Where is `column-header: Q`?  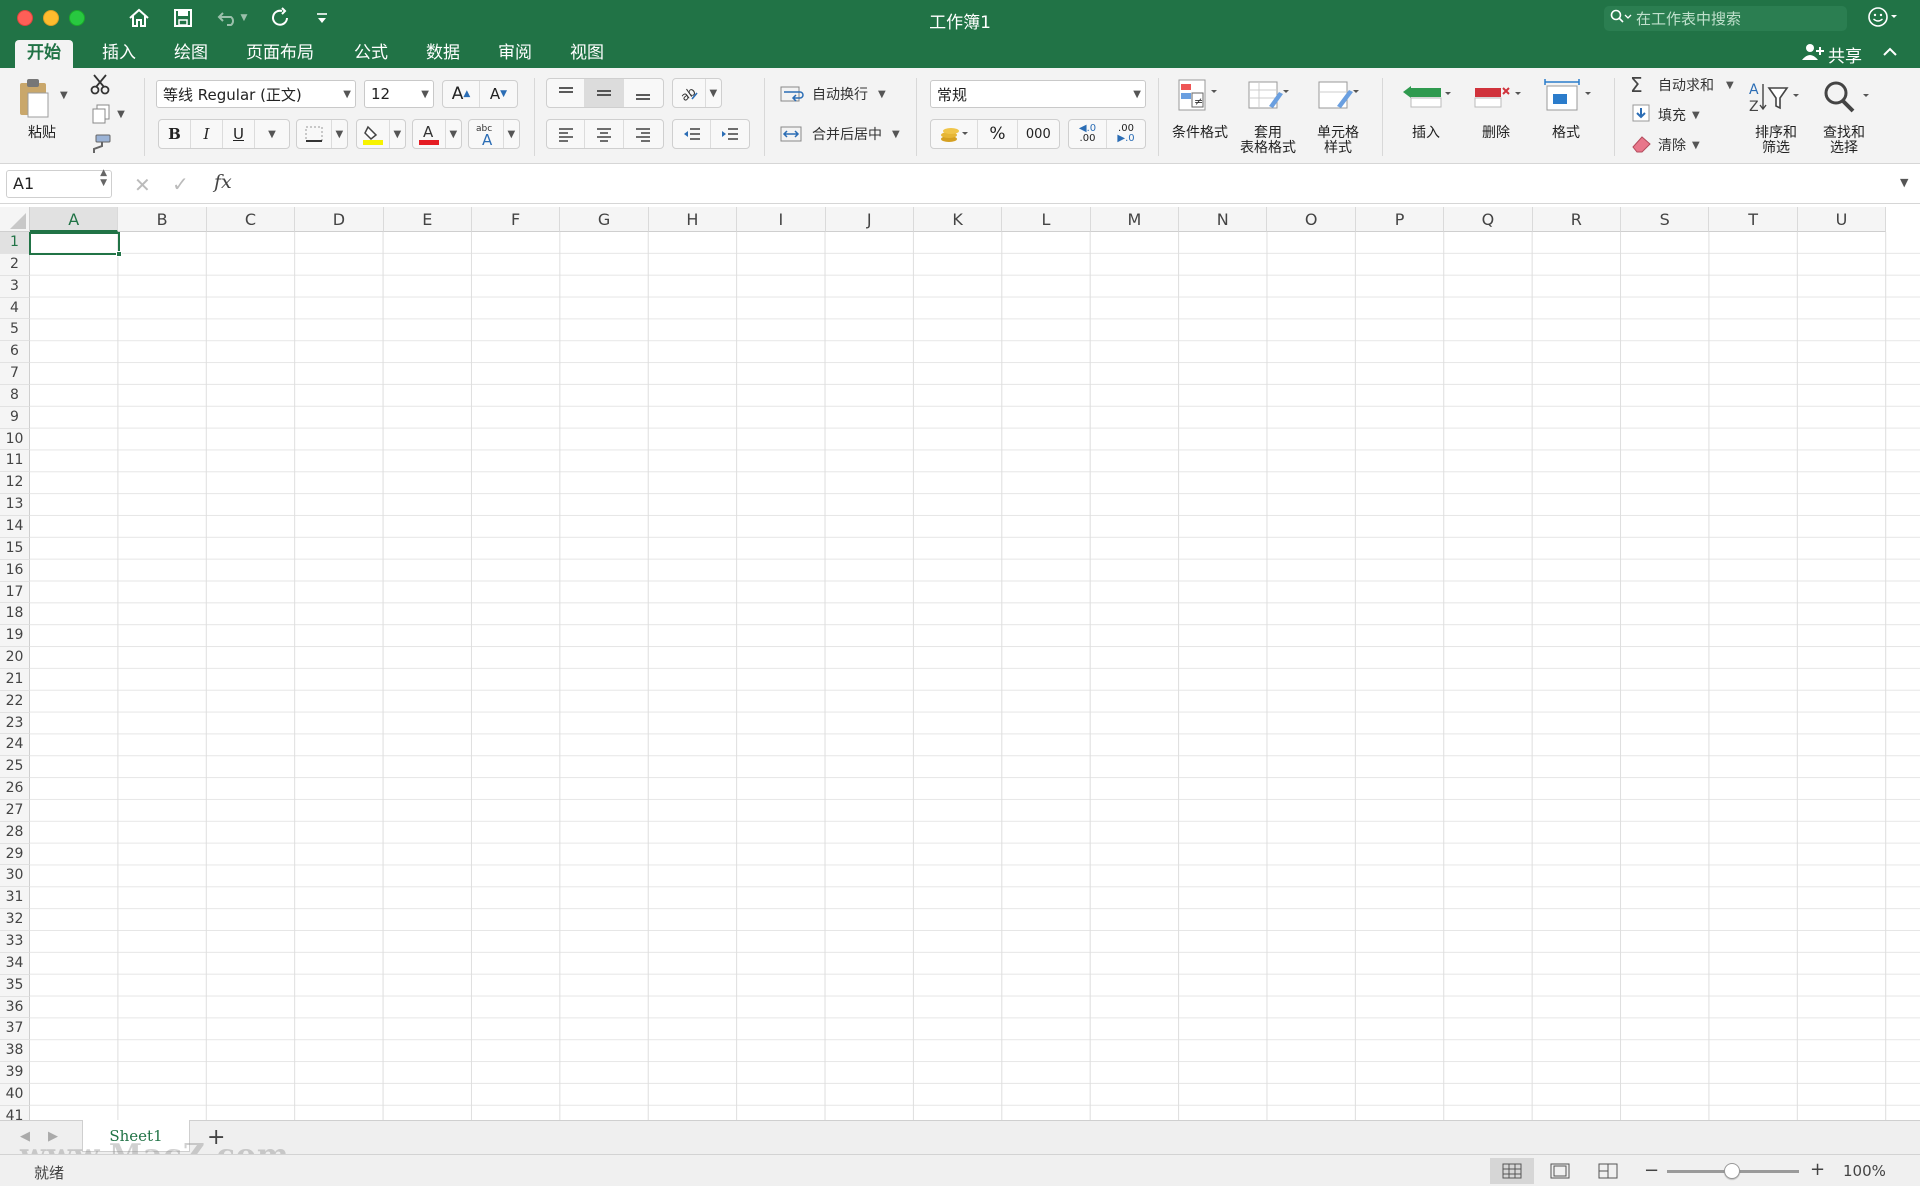
column-header: Q is located at coordinates (1488, 219).